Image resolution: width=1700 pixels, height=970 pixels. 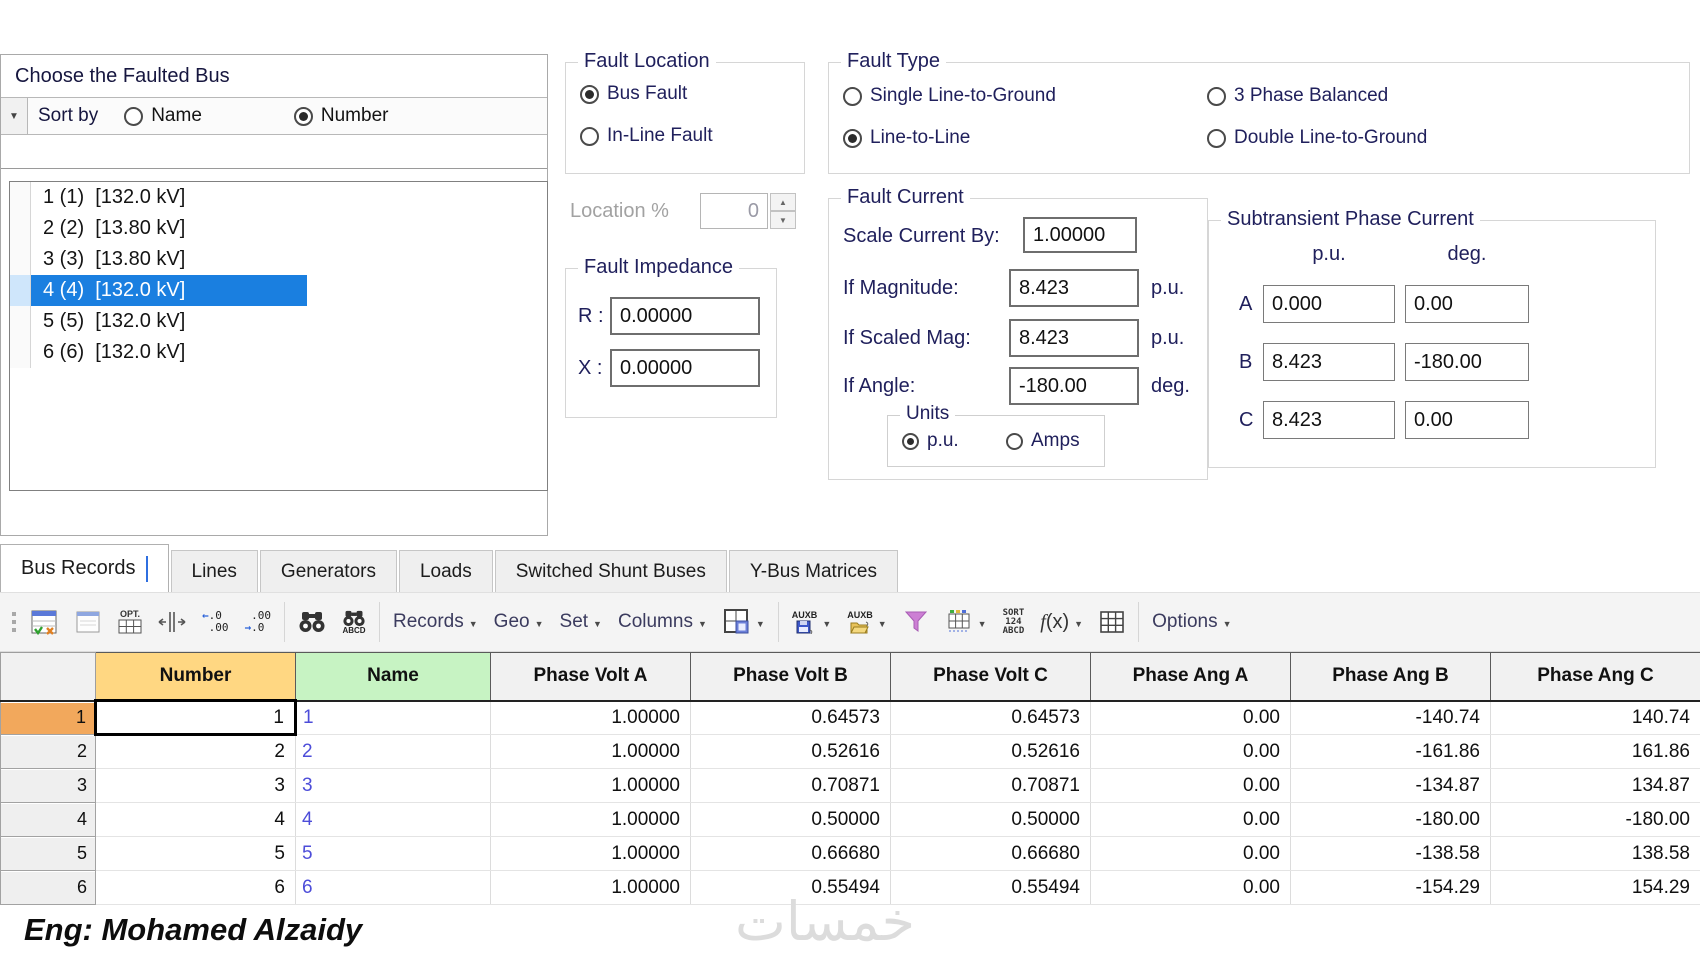 I want to click on r-input, so click(x=685, y=316).